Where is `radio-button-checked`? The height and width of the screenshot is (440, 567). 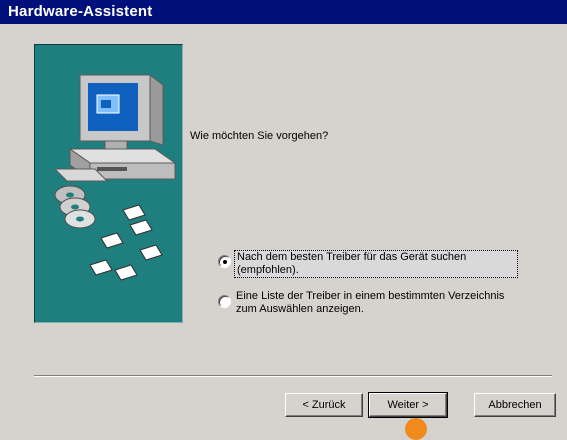
radio-button-checked is located at coordinates (224, 261).